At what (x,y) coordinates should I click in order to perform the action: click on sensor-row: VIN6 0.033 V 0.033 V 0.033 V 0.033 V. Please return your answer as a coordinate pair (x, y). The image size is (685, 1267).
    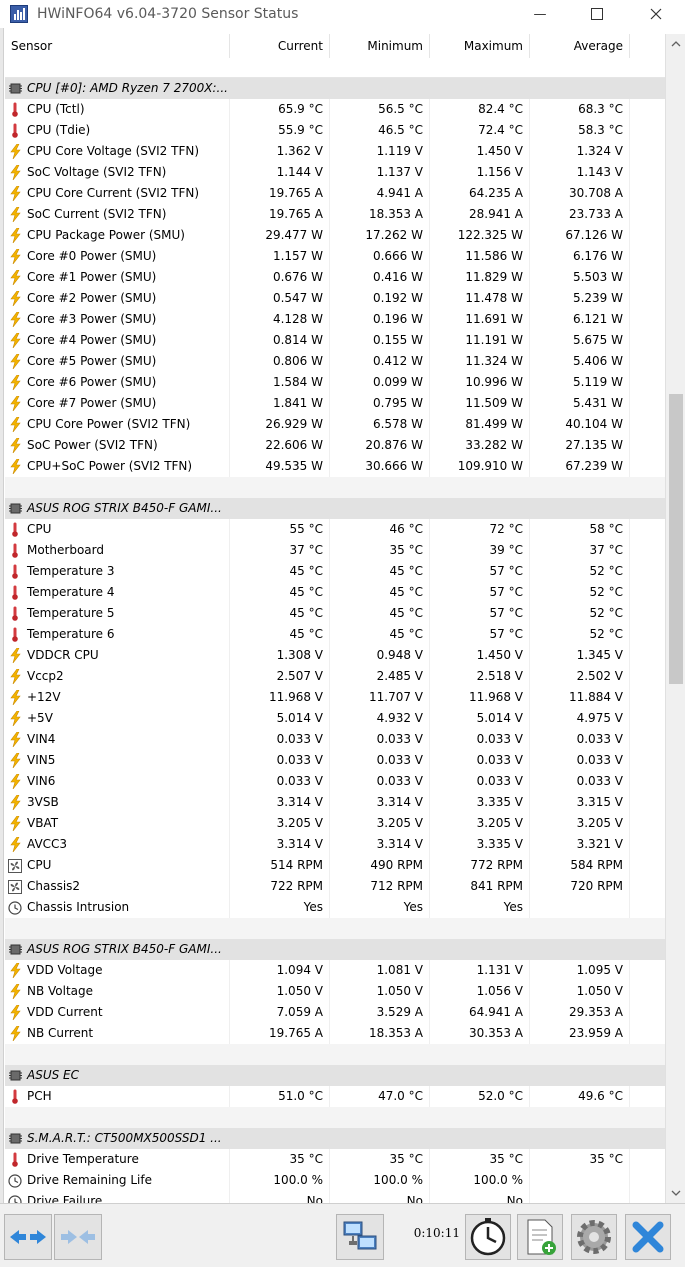
    Looking at the image, I should click on (335, 781).